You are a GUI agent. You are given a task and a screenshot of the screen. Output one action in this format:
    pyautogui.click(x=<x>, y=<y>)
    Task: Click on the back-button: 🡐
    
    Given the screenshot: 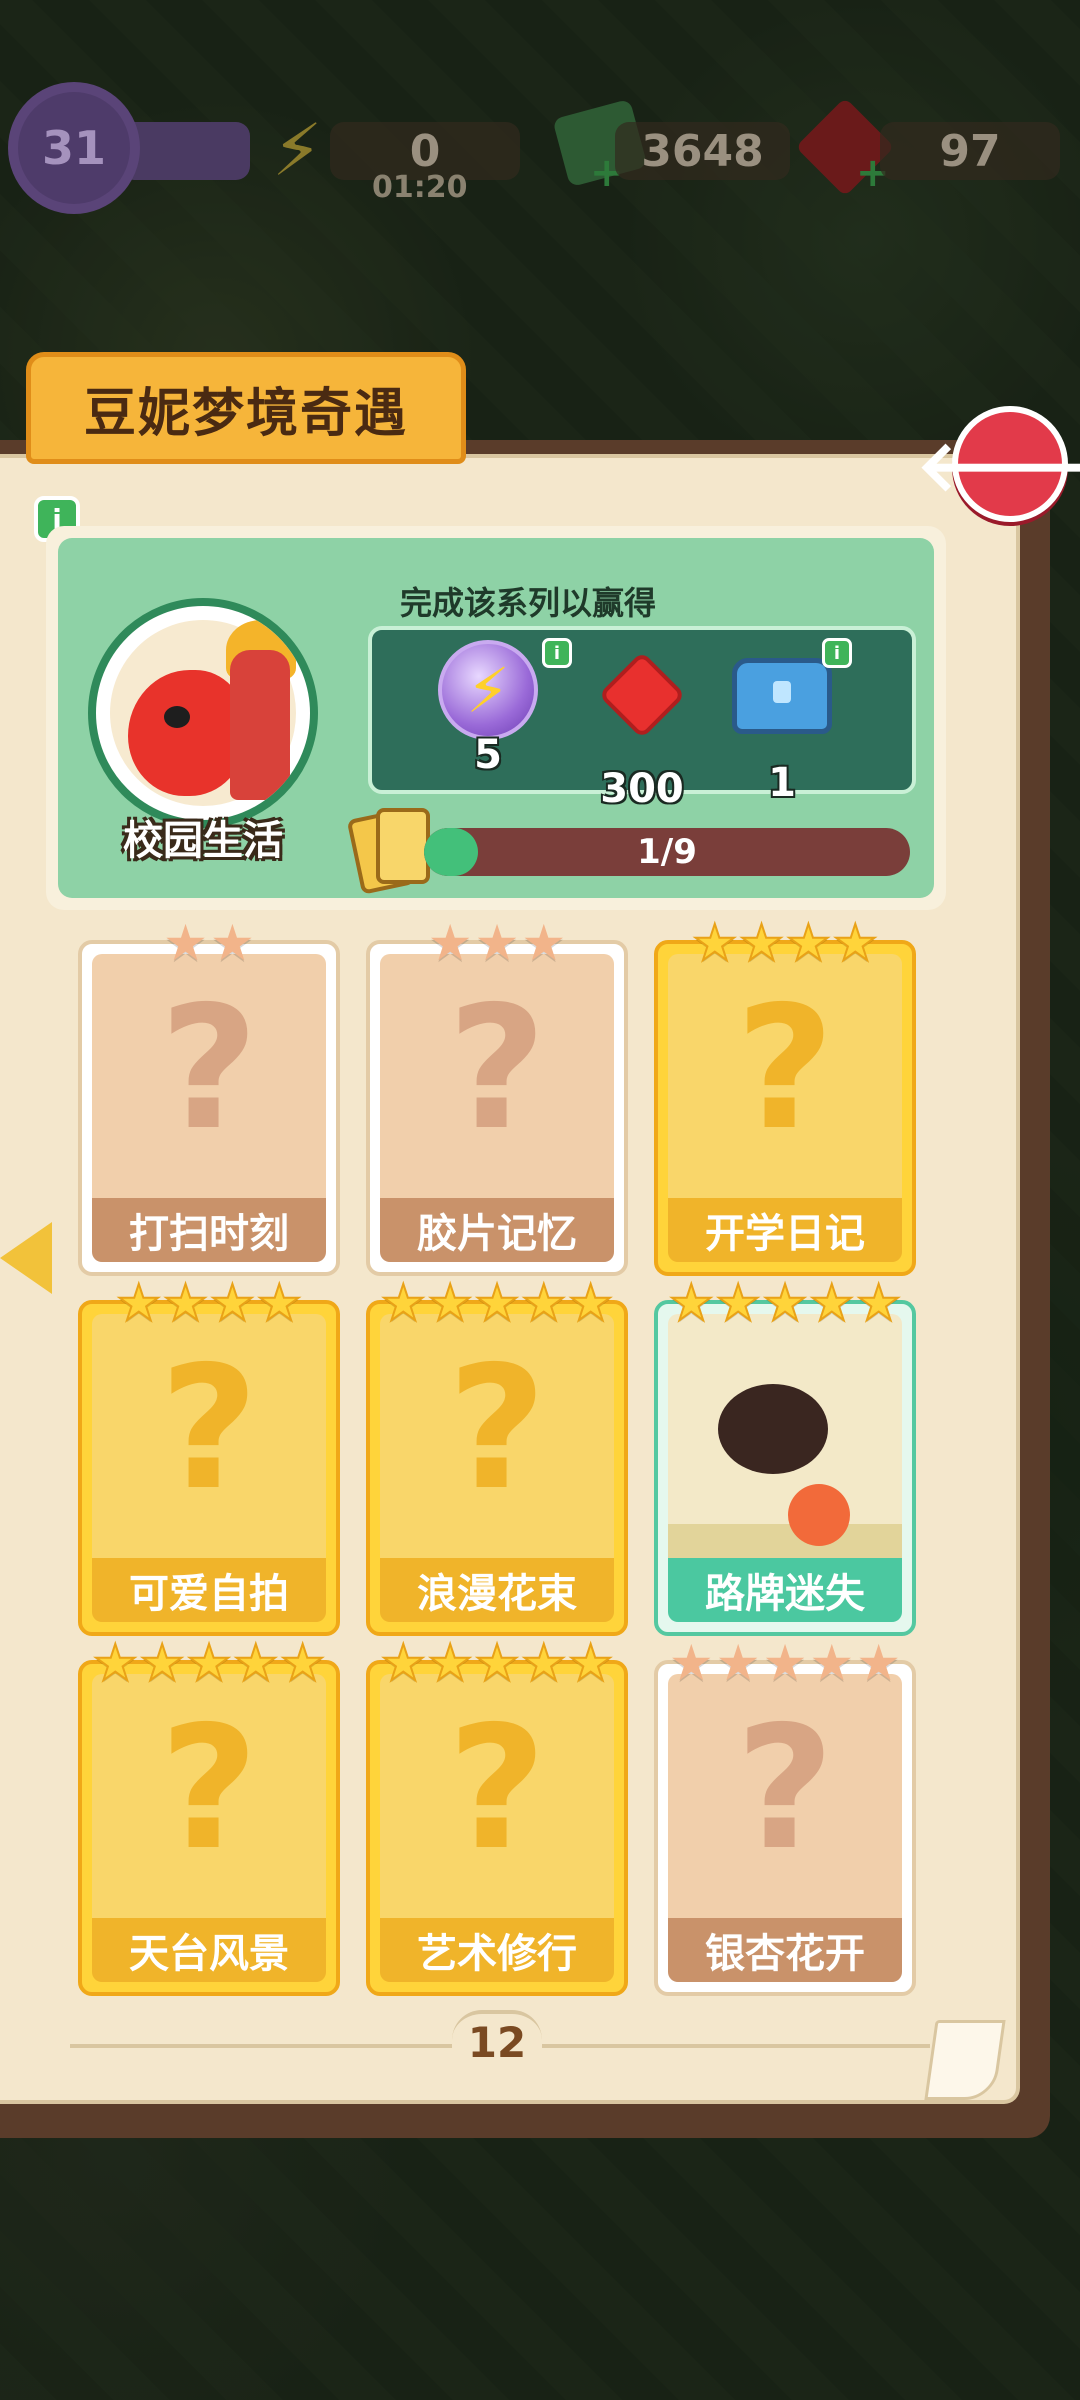 What is the action you would take?
    pyautogui.click(x=998, y=464)
    